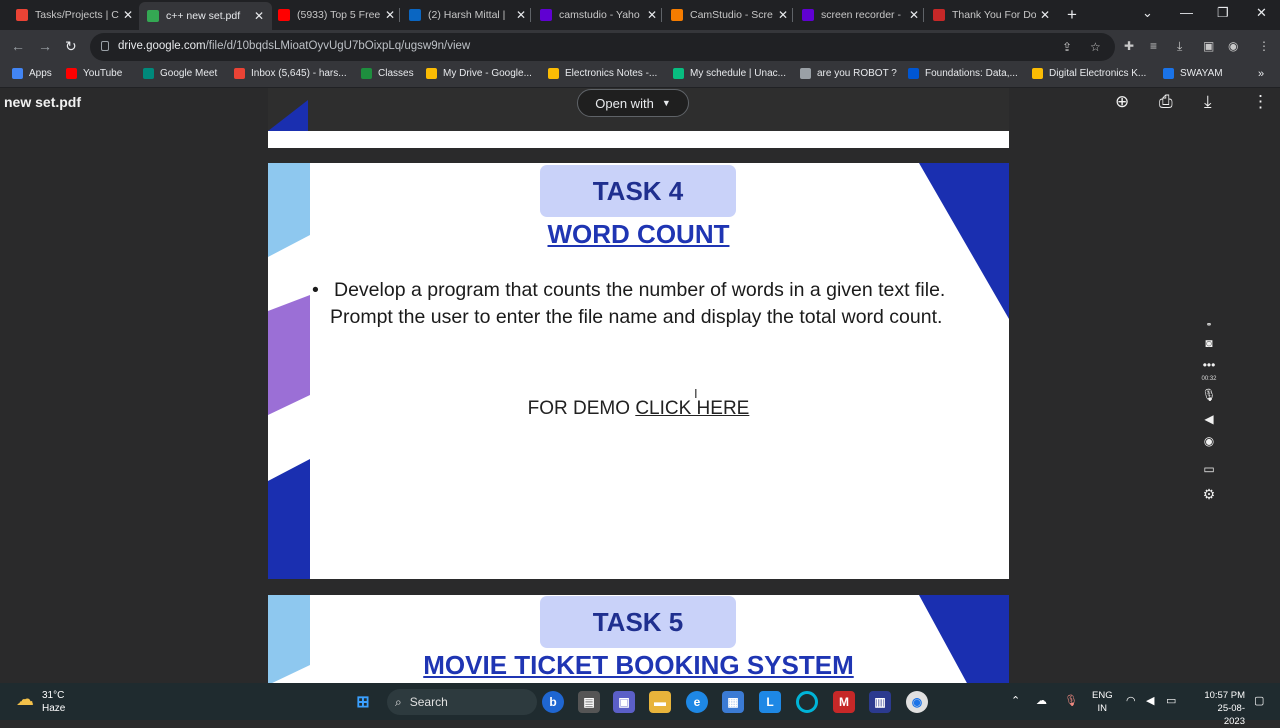 This screenshot has width=1280, height=728. What do you see at coordinates (733, 702) in the screenshot?
I see `store-icon: ▦` at bounding box center [733, 702].